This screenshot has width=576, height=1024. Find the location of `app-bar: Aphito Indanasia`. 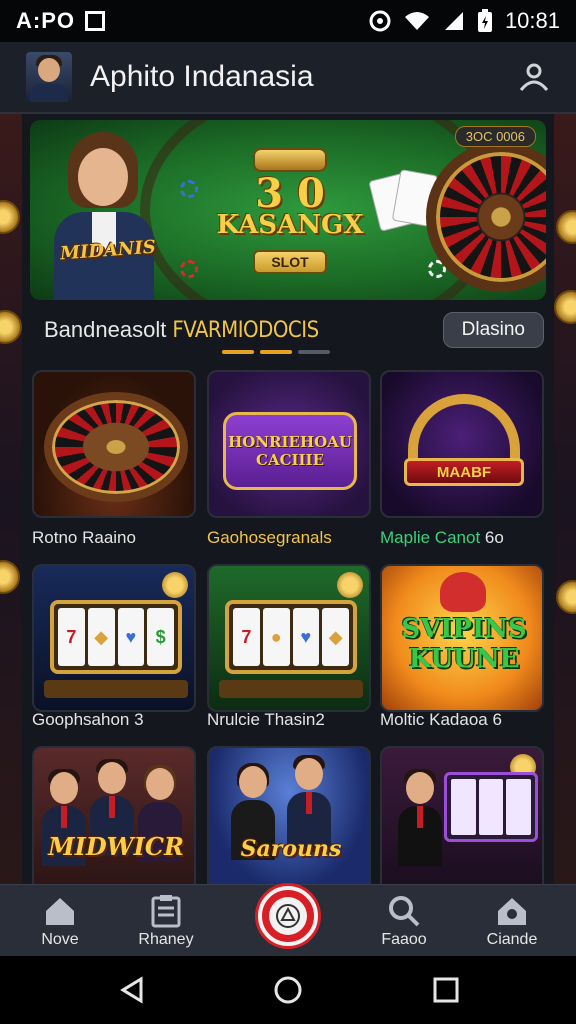

app-bar: Aphito Indanasia is located at coordinates (288, 78).